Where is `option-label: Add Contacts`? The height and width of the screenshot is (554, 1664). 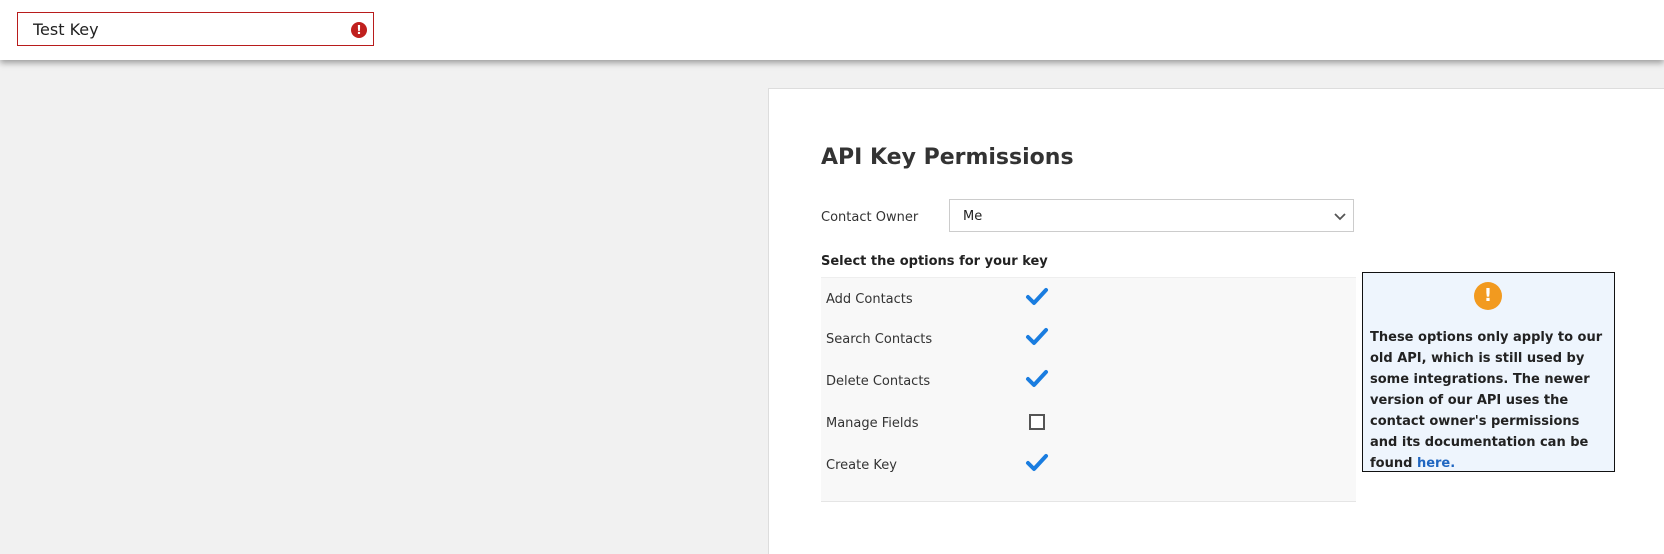
option-label: Add Contacts is located at coordinates (869, 299).